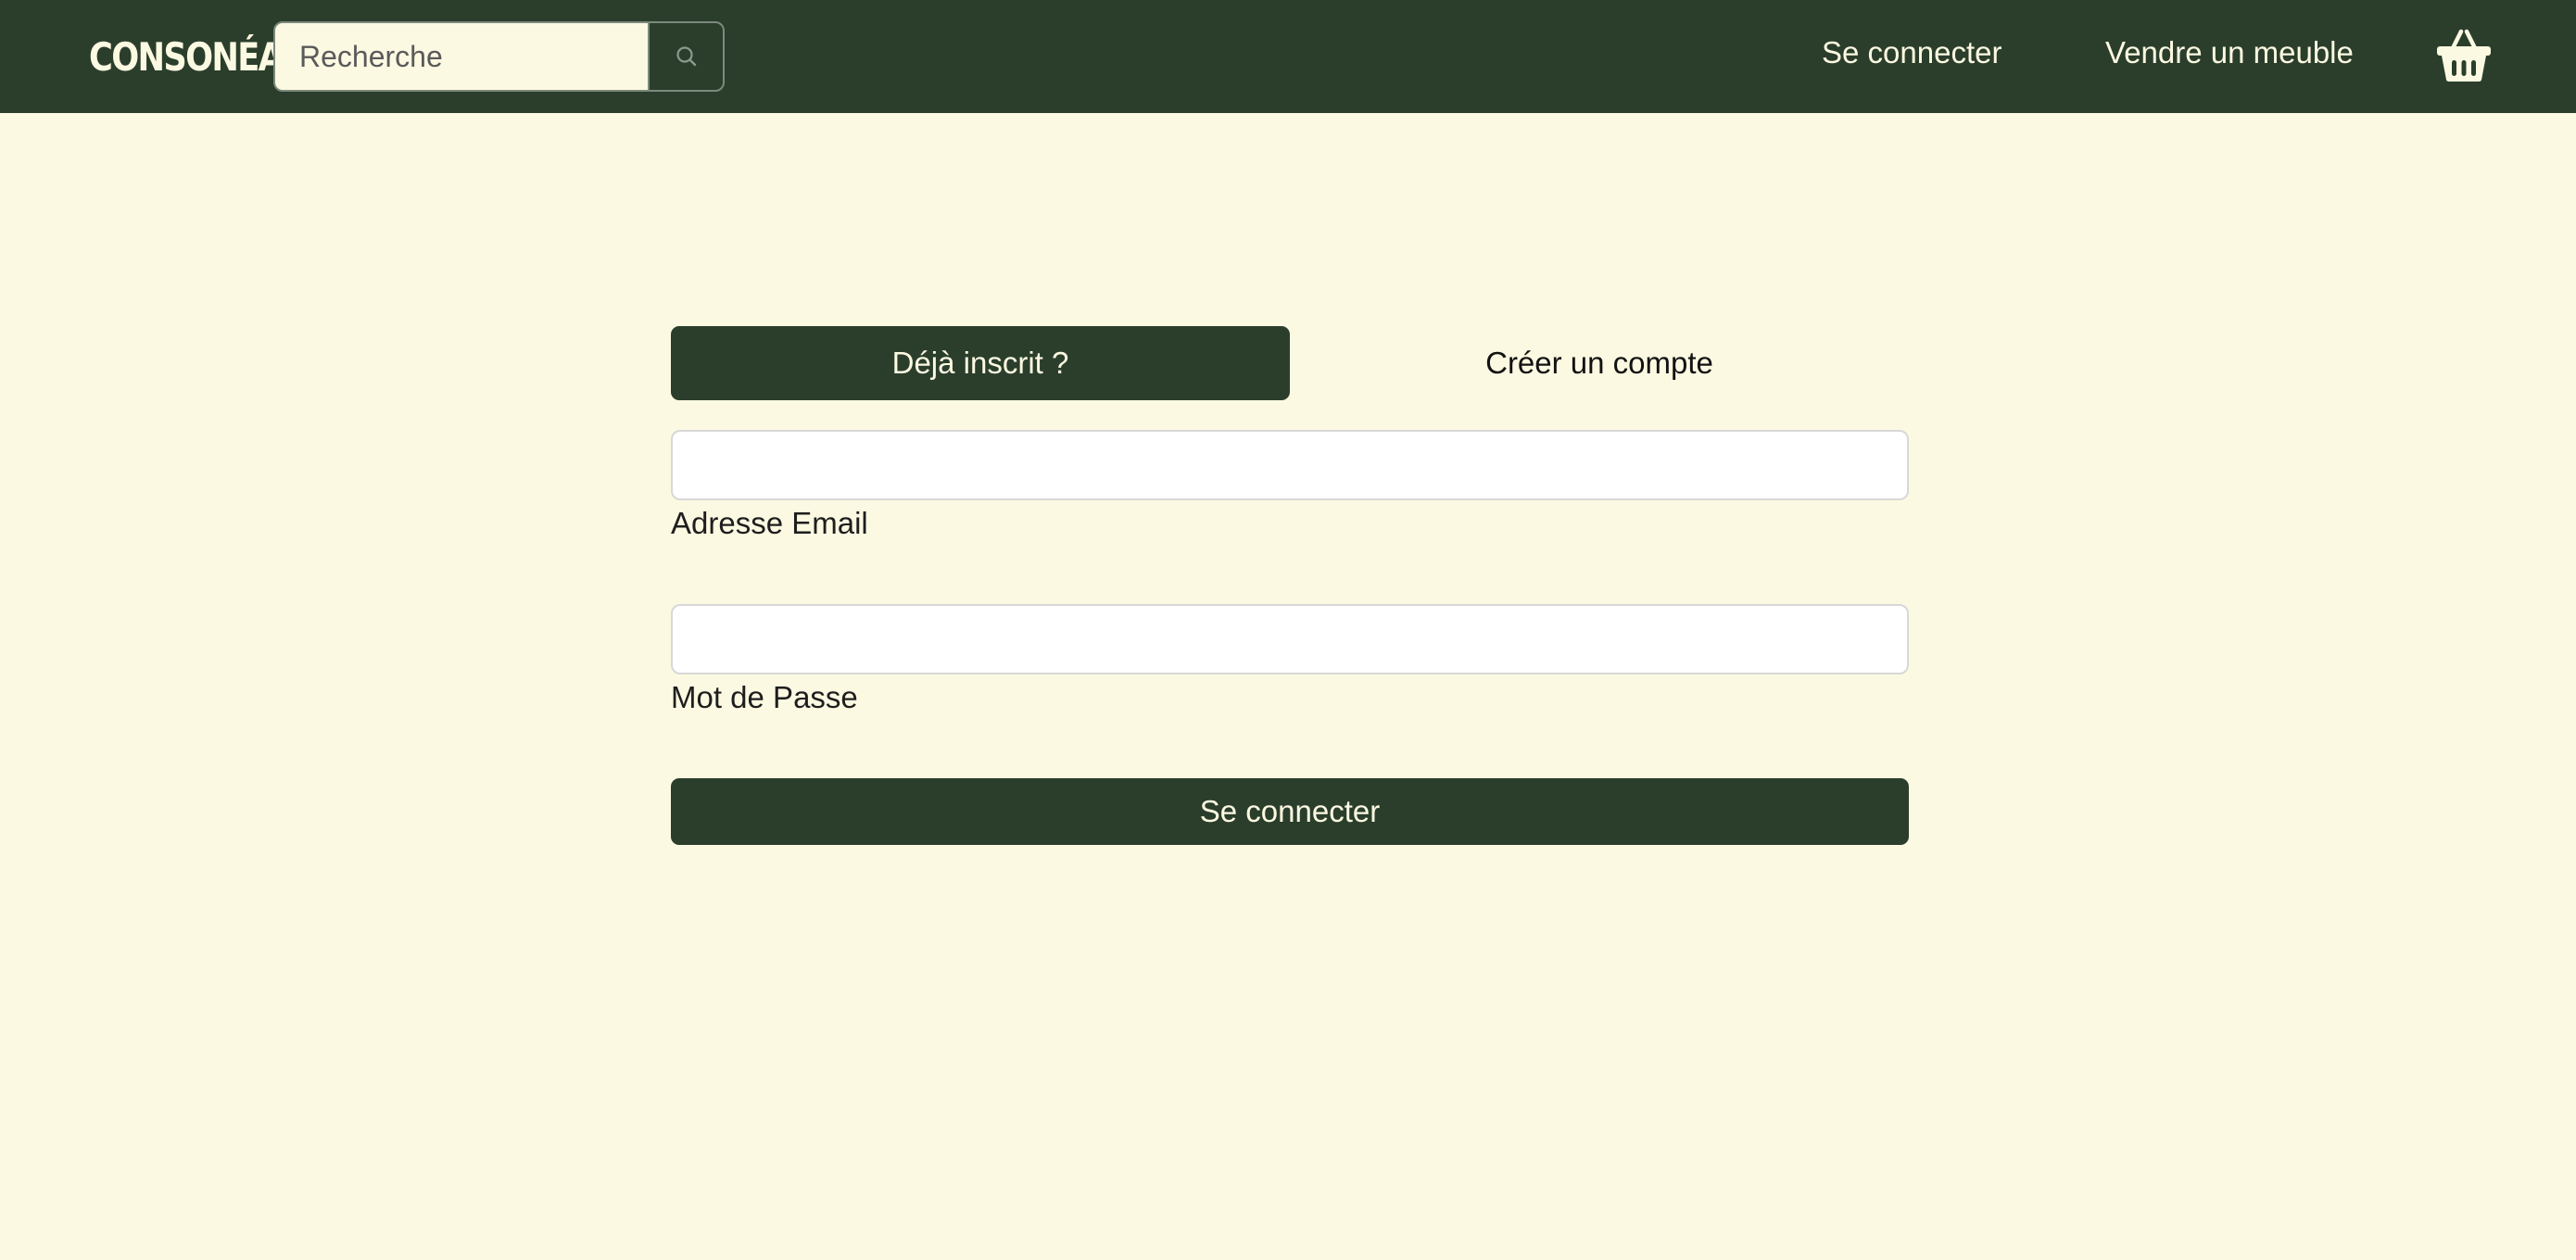  What do you see at coordinates (462, 56) in the screenshot?
I see `search-input` at bounding box center [462, 56].